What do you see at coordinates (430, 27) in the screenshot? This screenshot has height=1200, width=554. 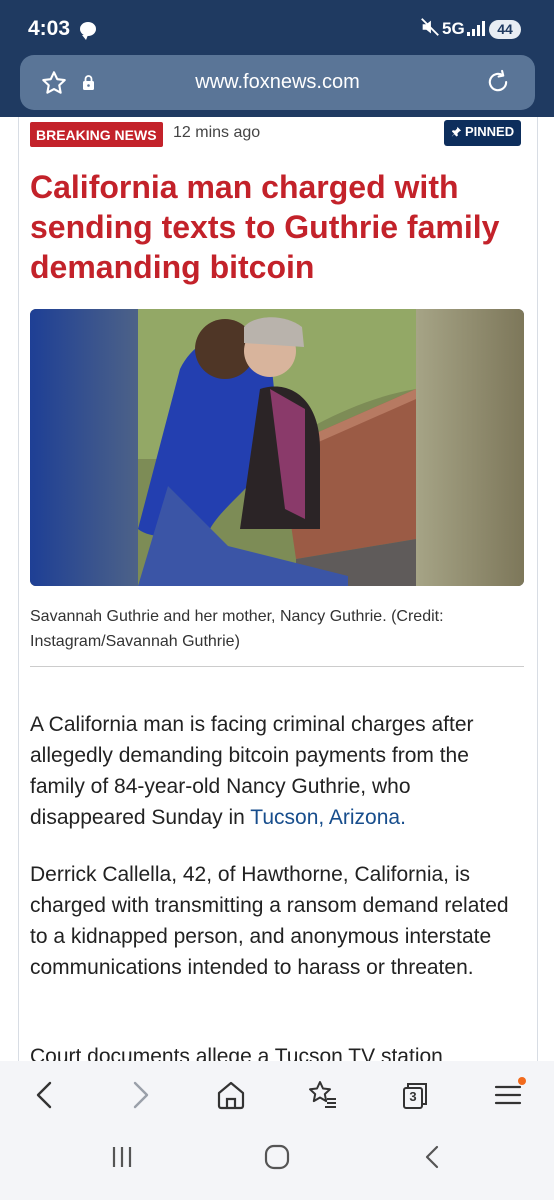 I see `mute-icon` at bounding box center [430, 27].